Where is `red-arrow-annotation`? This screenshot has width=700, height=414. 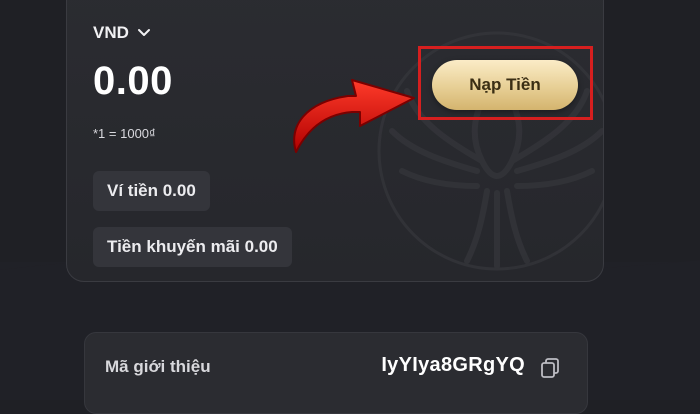
red-arrow-annotation is located at coordinates (354, 116).